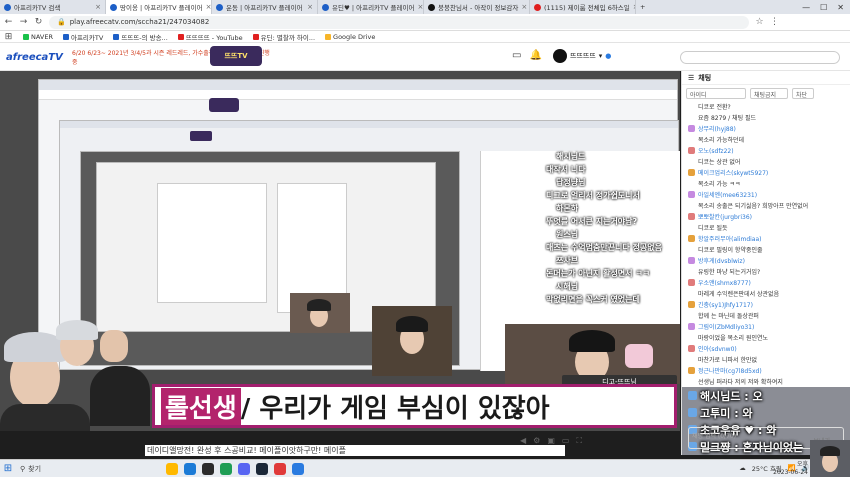 This screenshot has height=477, width=850. I want to click on streamer-left, so click(75, 375).